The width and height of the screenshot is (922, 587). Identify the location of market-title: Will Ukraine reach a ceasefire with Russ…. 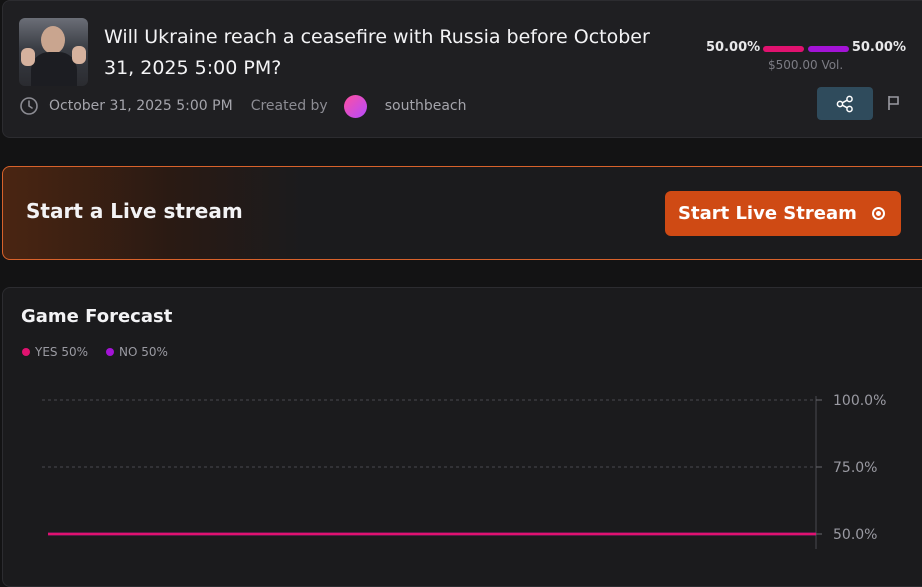
(377, 52).